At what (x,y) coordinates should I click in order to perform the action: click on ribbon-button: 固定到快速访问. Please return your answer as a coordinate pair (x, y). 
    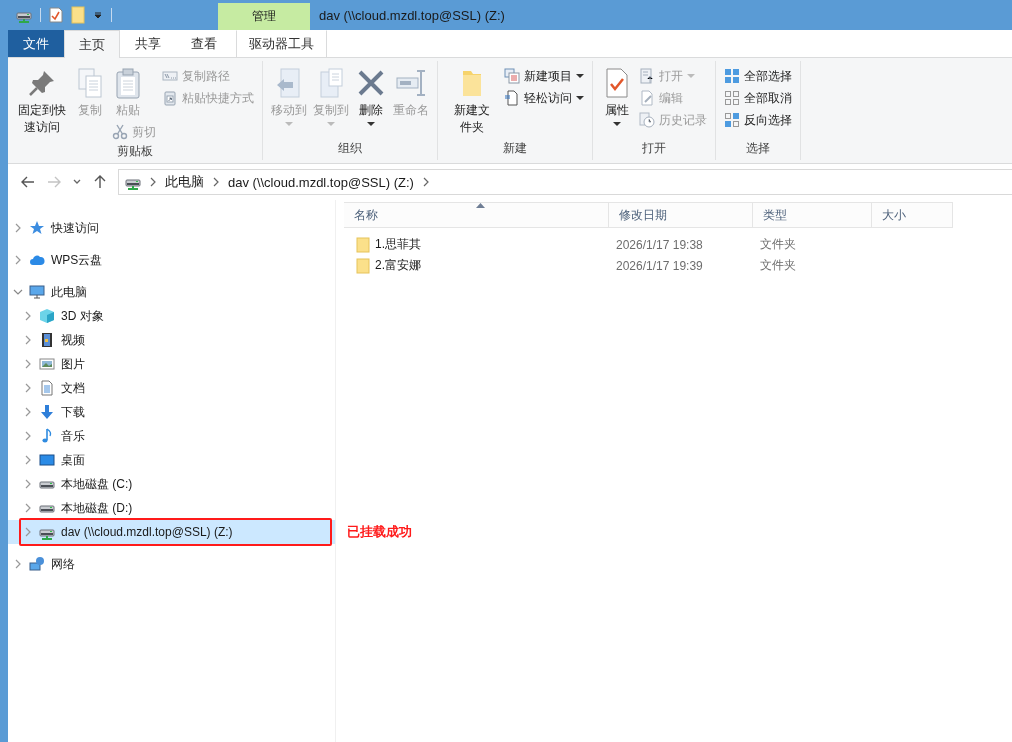
    Looking at the image, I should click on (42, 101).